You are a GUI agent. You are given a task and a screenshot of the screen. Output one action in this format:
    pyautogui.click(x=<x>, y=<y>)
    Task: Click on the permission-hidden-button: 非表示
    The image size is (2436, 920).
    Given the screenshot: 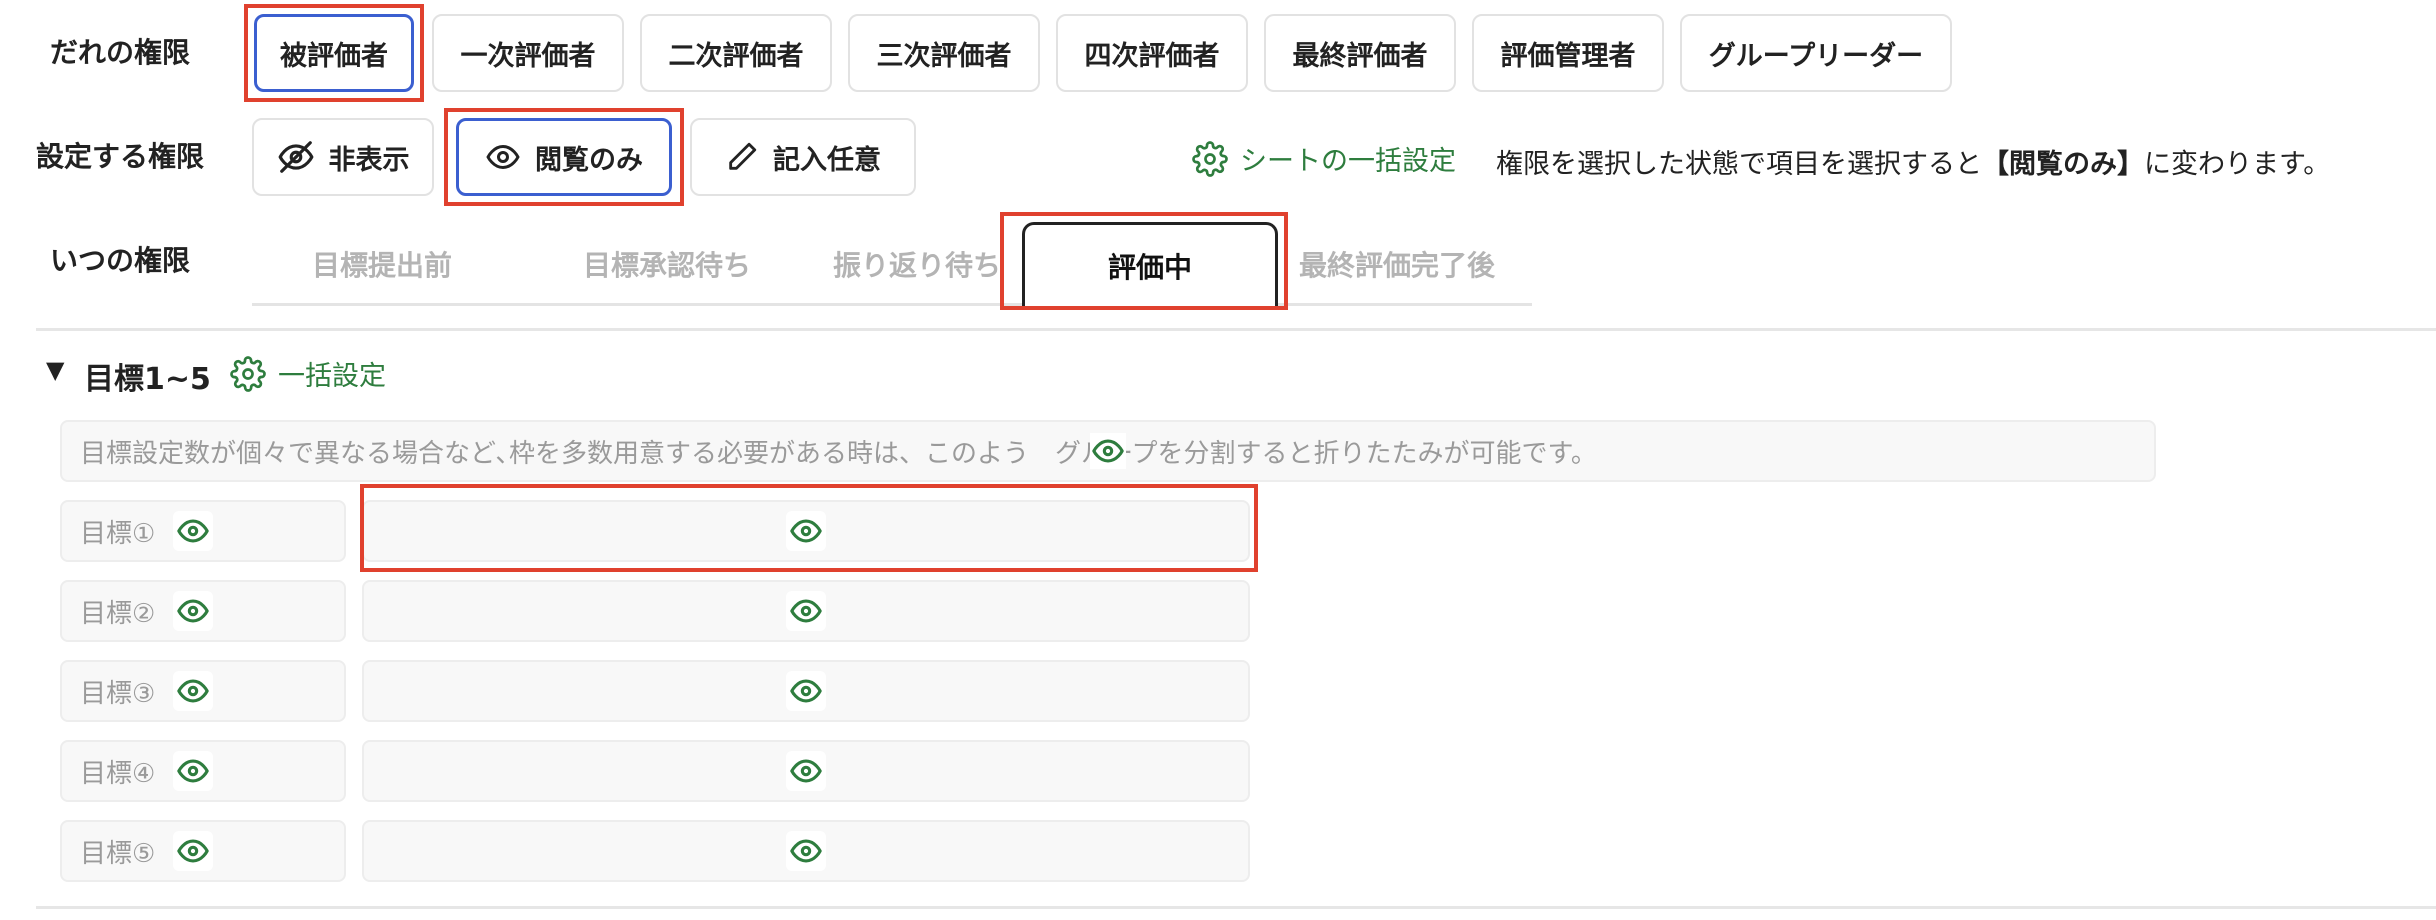 What is the action you would take?
    pyautogui.click(x=343, y=157)
    